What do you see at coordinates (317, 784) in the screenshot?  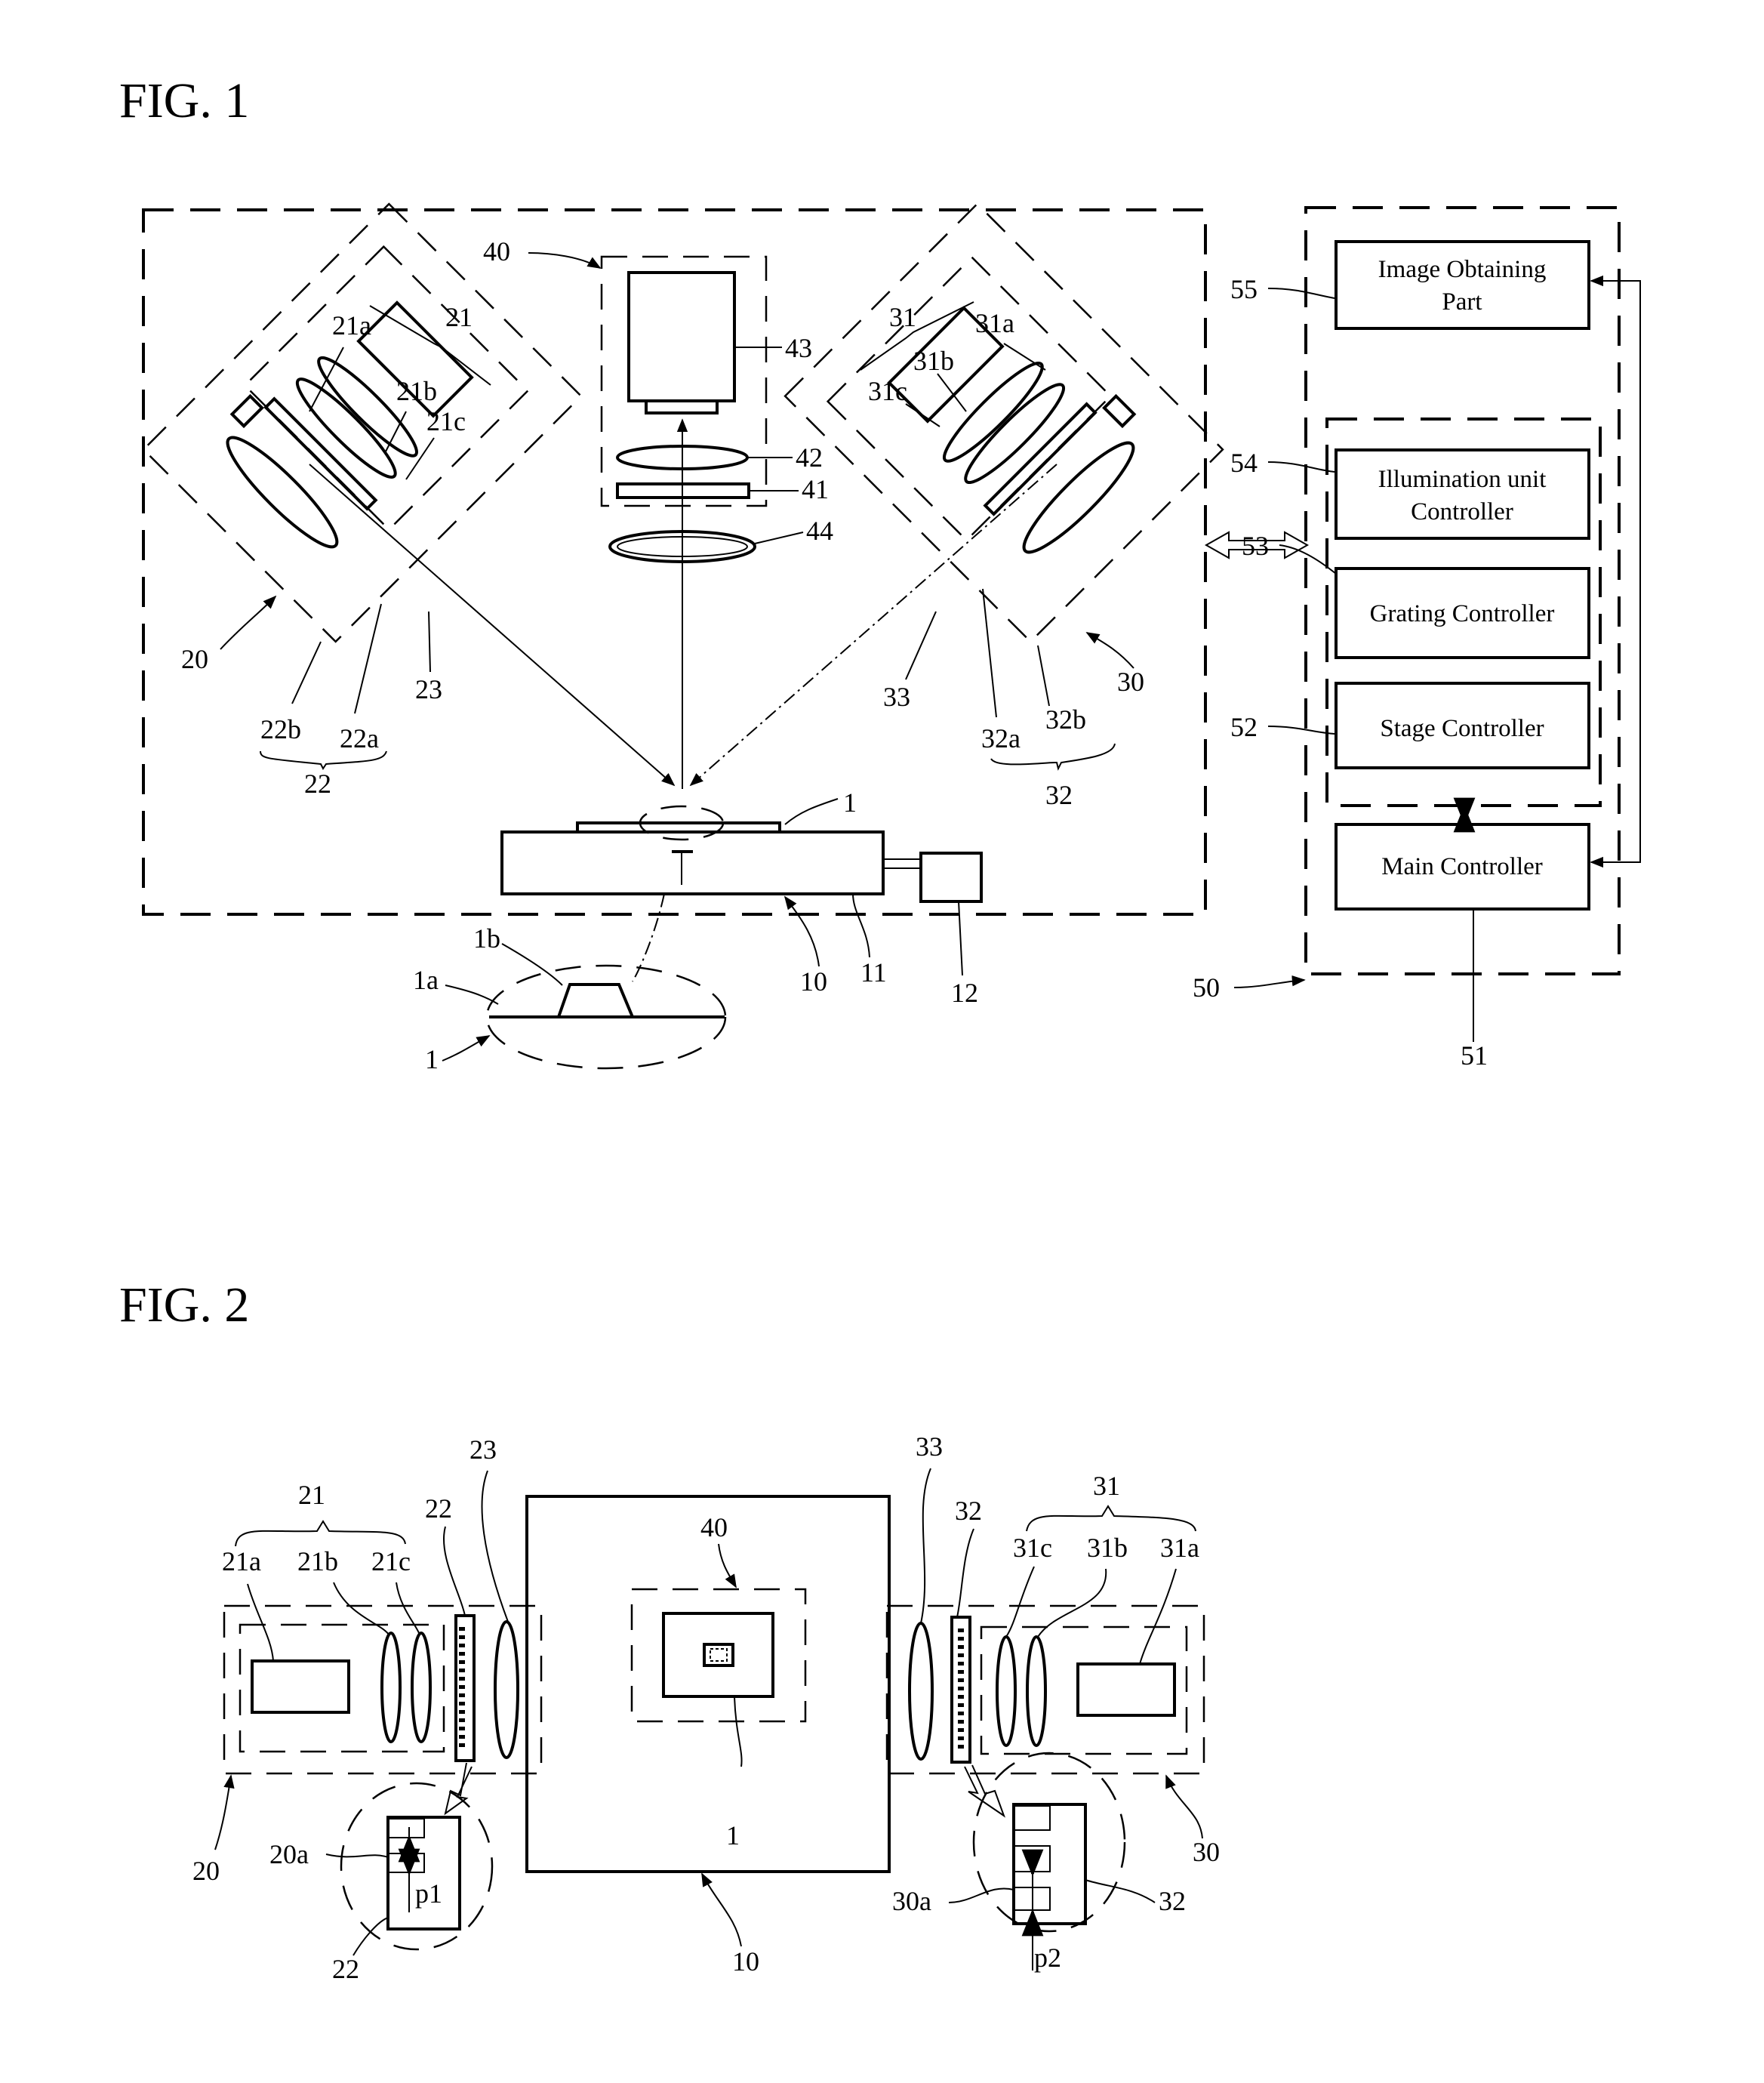 I see `label-22: 22` at bounding box center [317, 784].